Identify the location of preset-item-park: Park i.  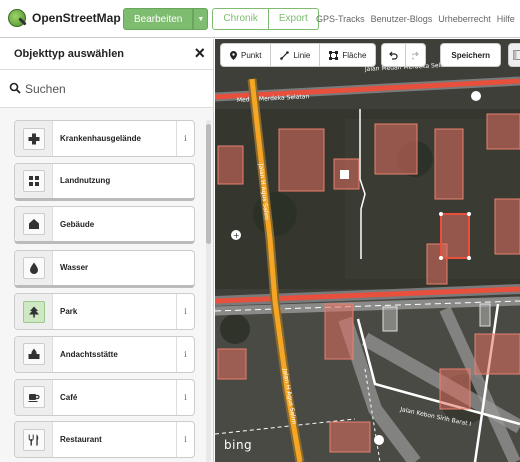
(104, 312).